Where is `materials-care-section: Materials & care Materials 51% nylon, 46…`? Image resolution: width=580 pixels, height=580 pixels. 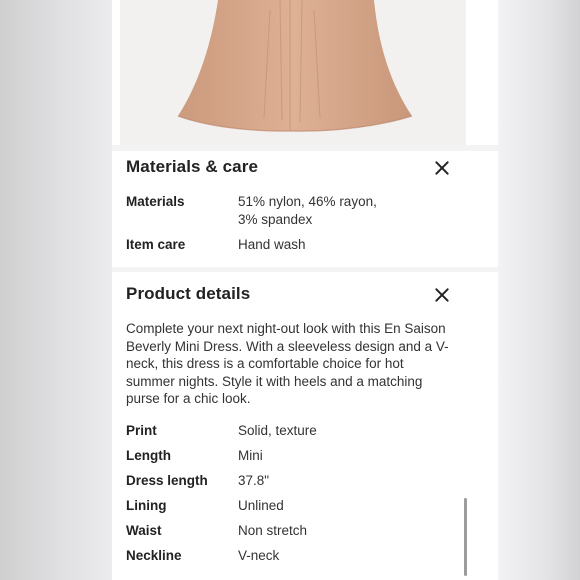
materials-care-section: Materials & care Materials 51% nylon, 46… is located at coordinates (305, 209).